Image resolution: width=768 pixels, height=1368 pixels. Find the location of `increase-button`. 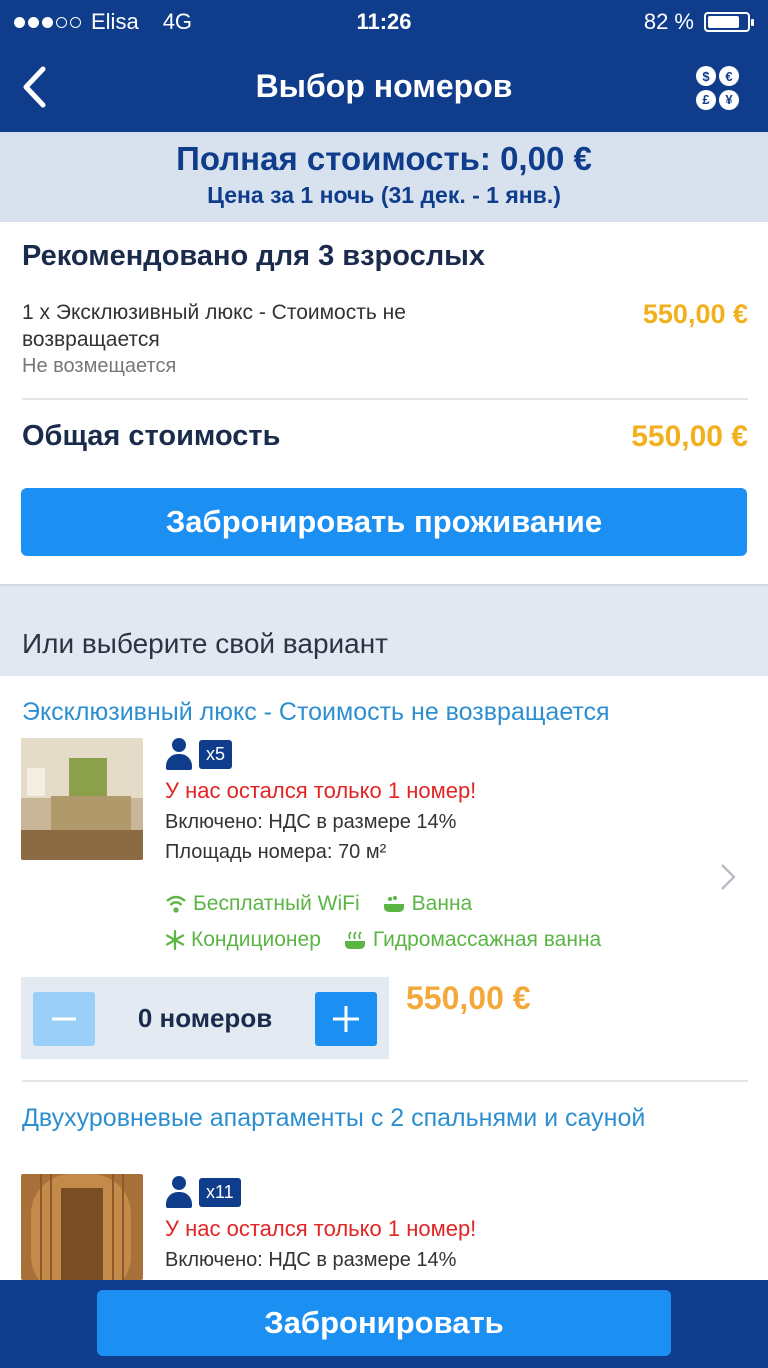

increase-button is located at coordinates (346, 1019).